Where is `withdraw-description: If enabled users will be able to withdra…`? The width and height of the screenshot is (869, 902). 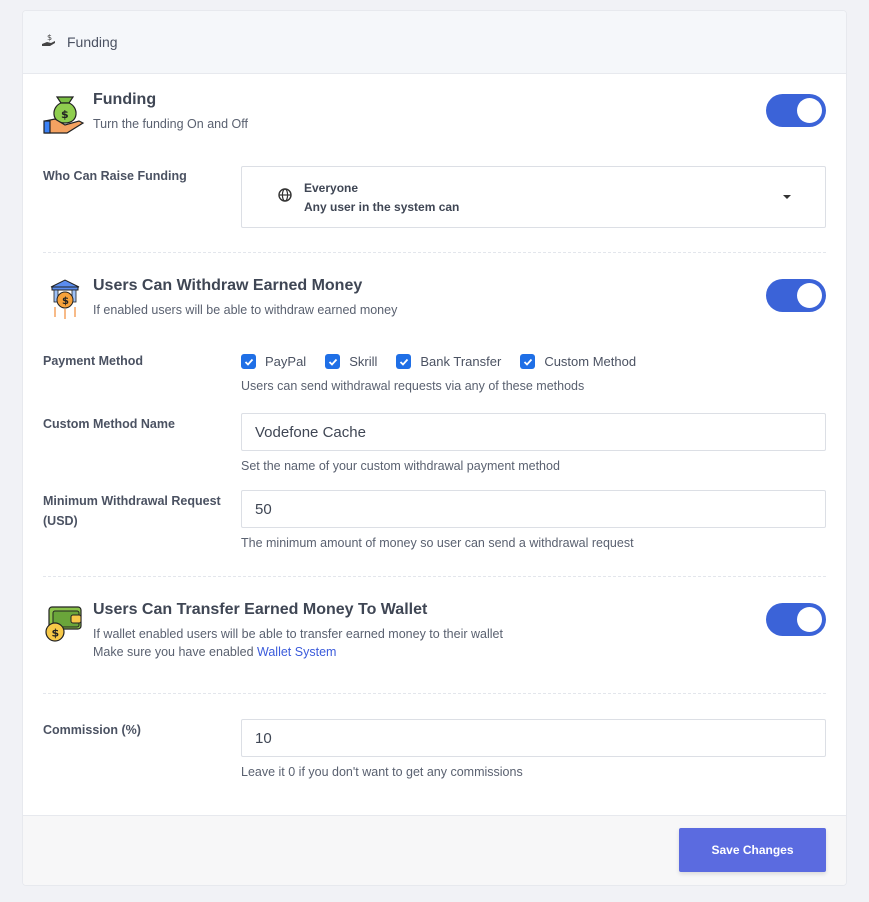 withdraw-description: If enabled users will be able to withdra… is located at coordinates (245, 310).